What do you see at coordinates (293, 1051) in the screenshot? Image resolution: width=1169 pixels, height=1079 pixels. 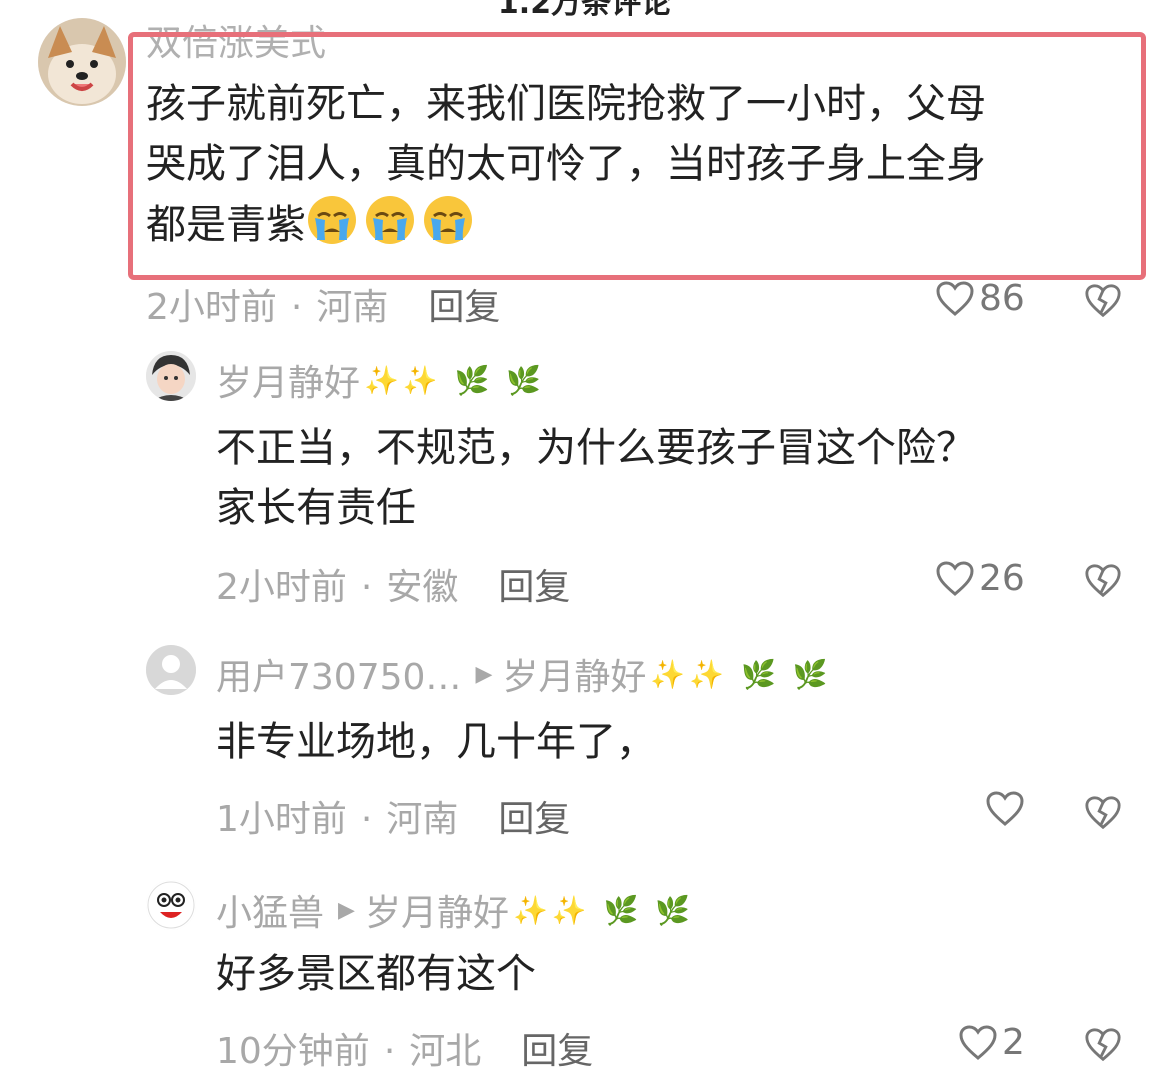 I see `comment-time: 10分钟前` at bounding box center [293, 1051].